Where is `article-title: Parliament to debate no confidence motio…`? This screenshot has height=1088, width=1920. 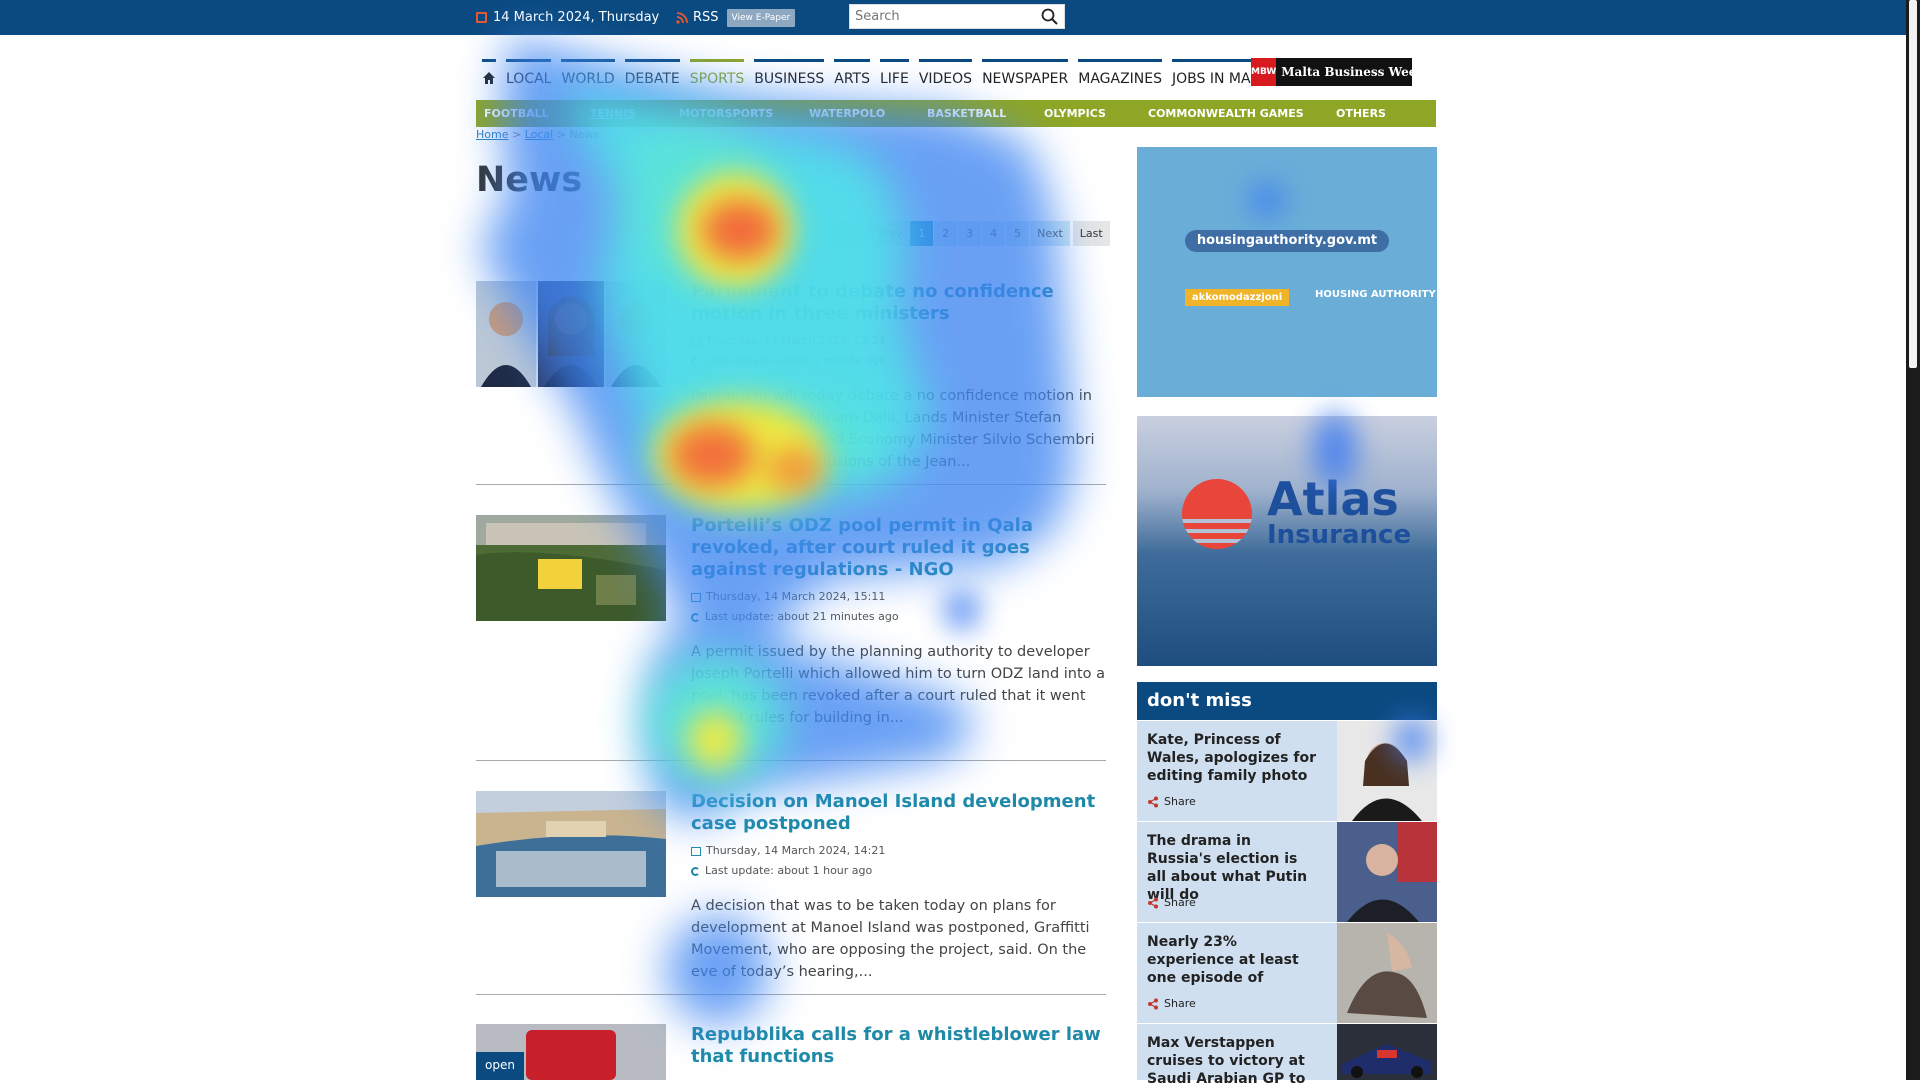
article-title: Parliament to debate no confidence motio… is located at coordinates (898, 303).